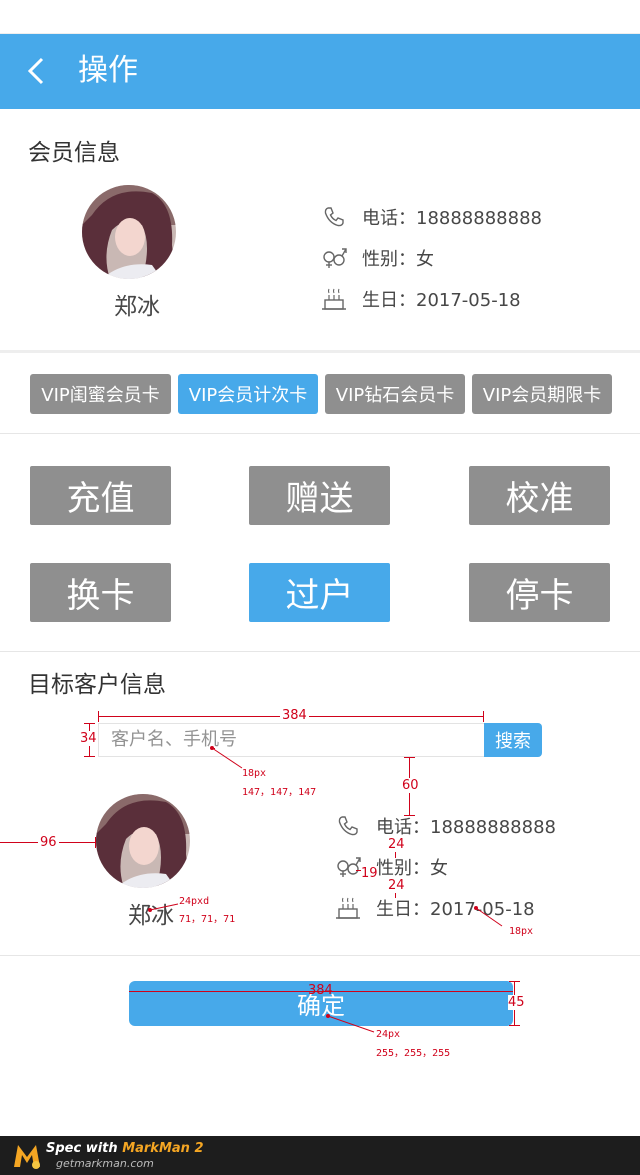 This screenshot has width=640, height=1175. Describe the element at coordinates (452, 218) in the screenshot. I see `member-phone: 电话：18888888888` at that location.